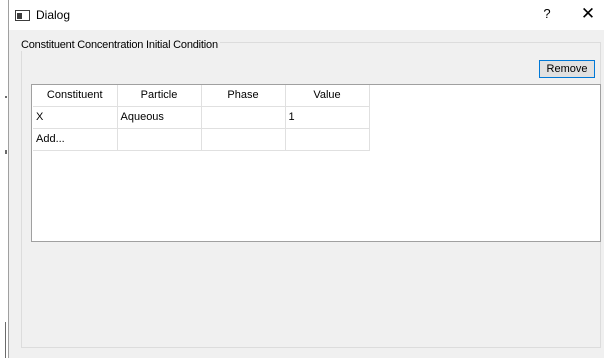 This screenshot has width=604, height=358. I want to click on help-button: ?, so click(547, 15).